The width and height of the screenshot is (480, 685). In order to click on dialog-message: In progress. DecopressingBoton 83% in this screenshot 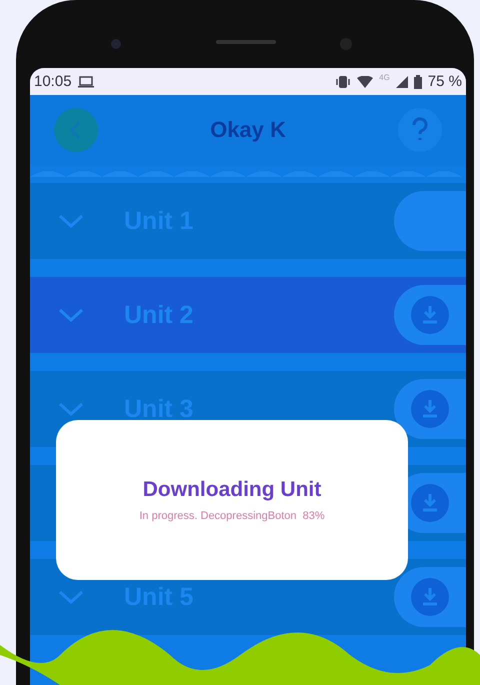, I will do `click(232, 516)`.